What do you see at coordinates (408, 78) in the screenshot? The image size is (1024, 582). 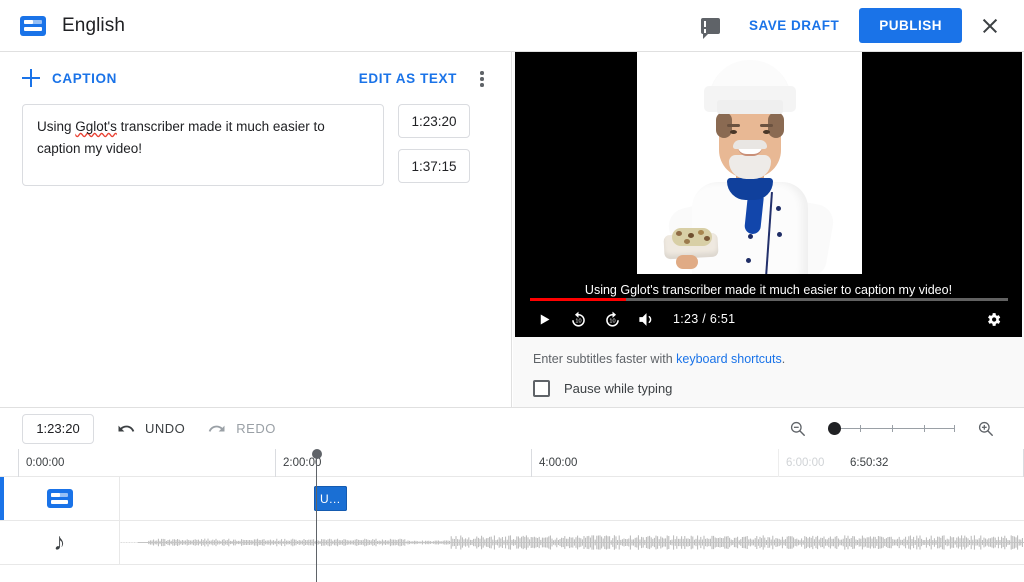 I see `edit-as-text-button: EDIT AS TEXT` at bounding box center [408, 78].